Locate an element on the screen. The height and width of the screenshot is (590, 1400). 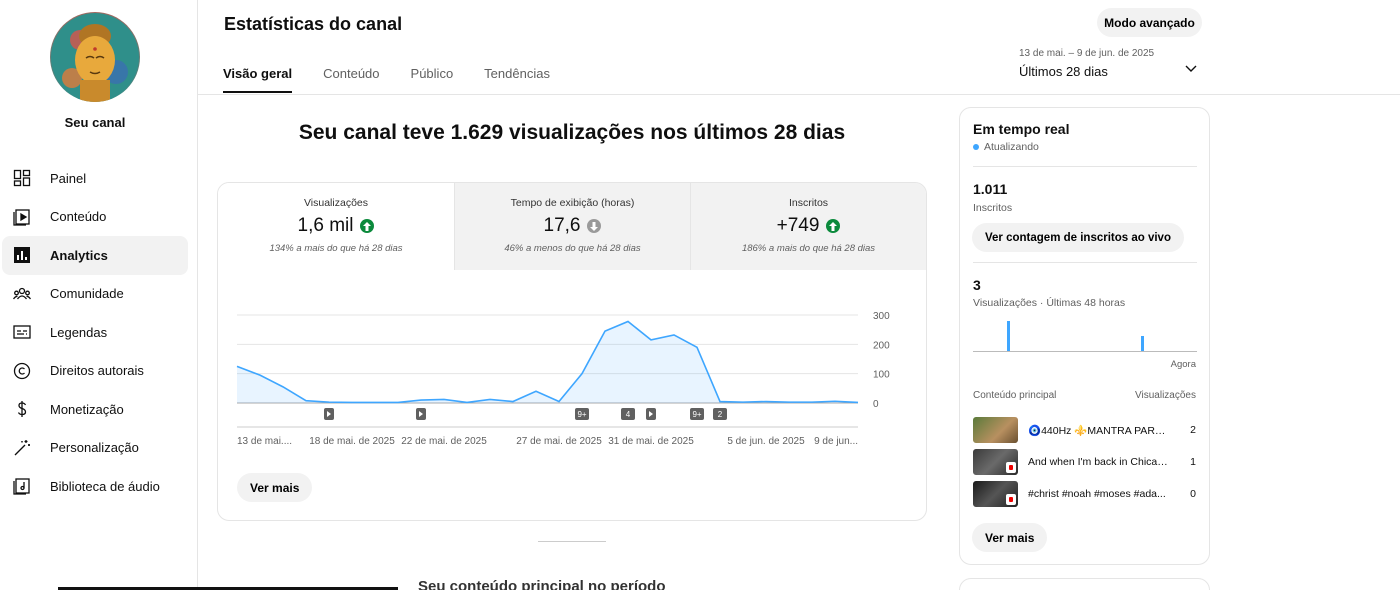
top-content-label: Conteúdo principal is located at coordinates (1015, 395).